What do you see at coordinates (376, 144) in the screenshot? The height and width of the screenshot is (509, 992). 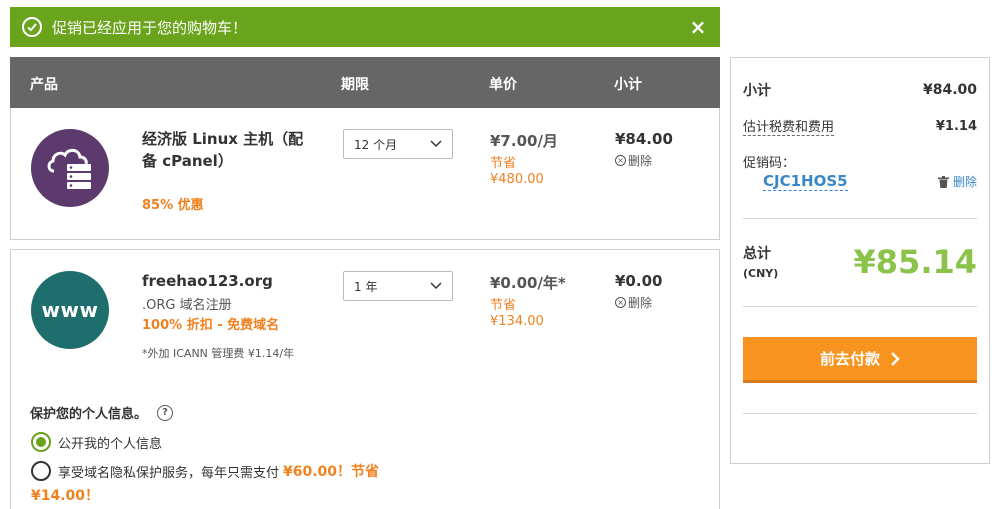 I see `term-value: 12 个月` at bounding box center [376, 144].